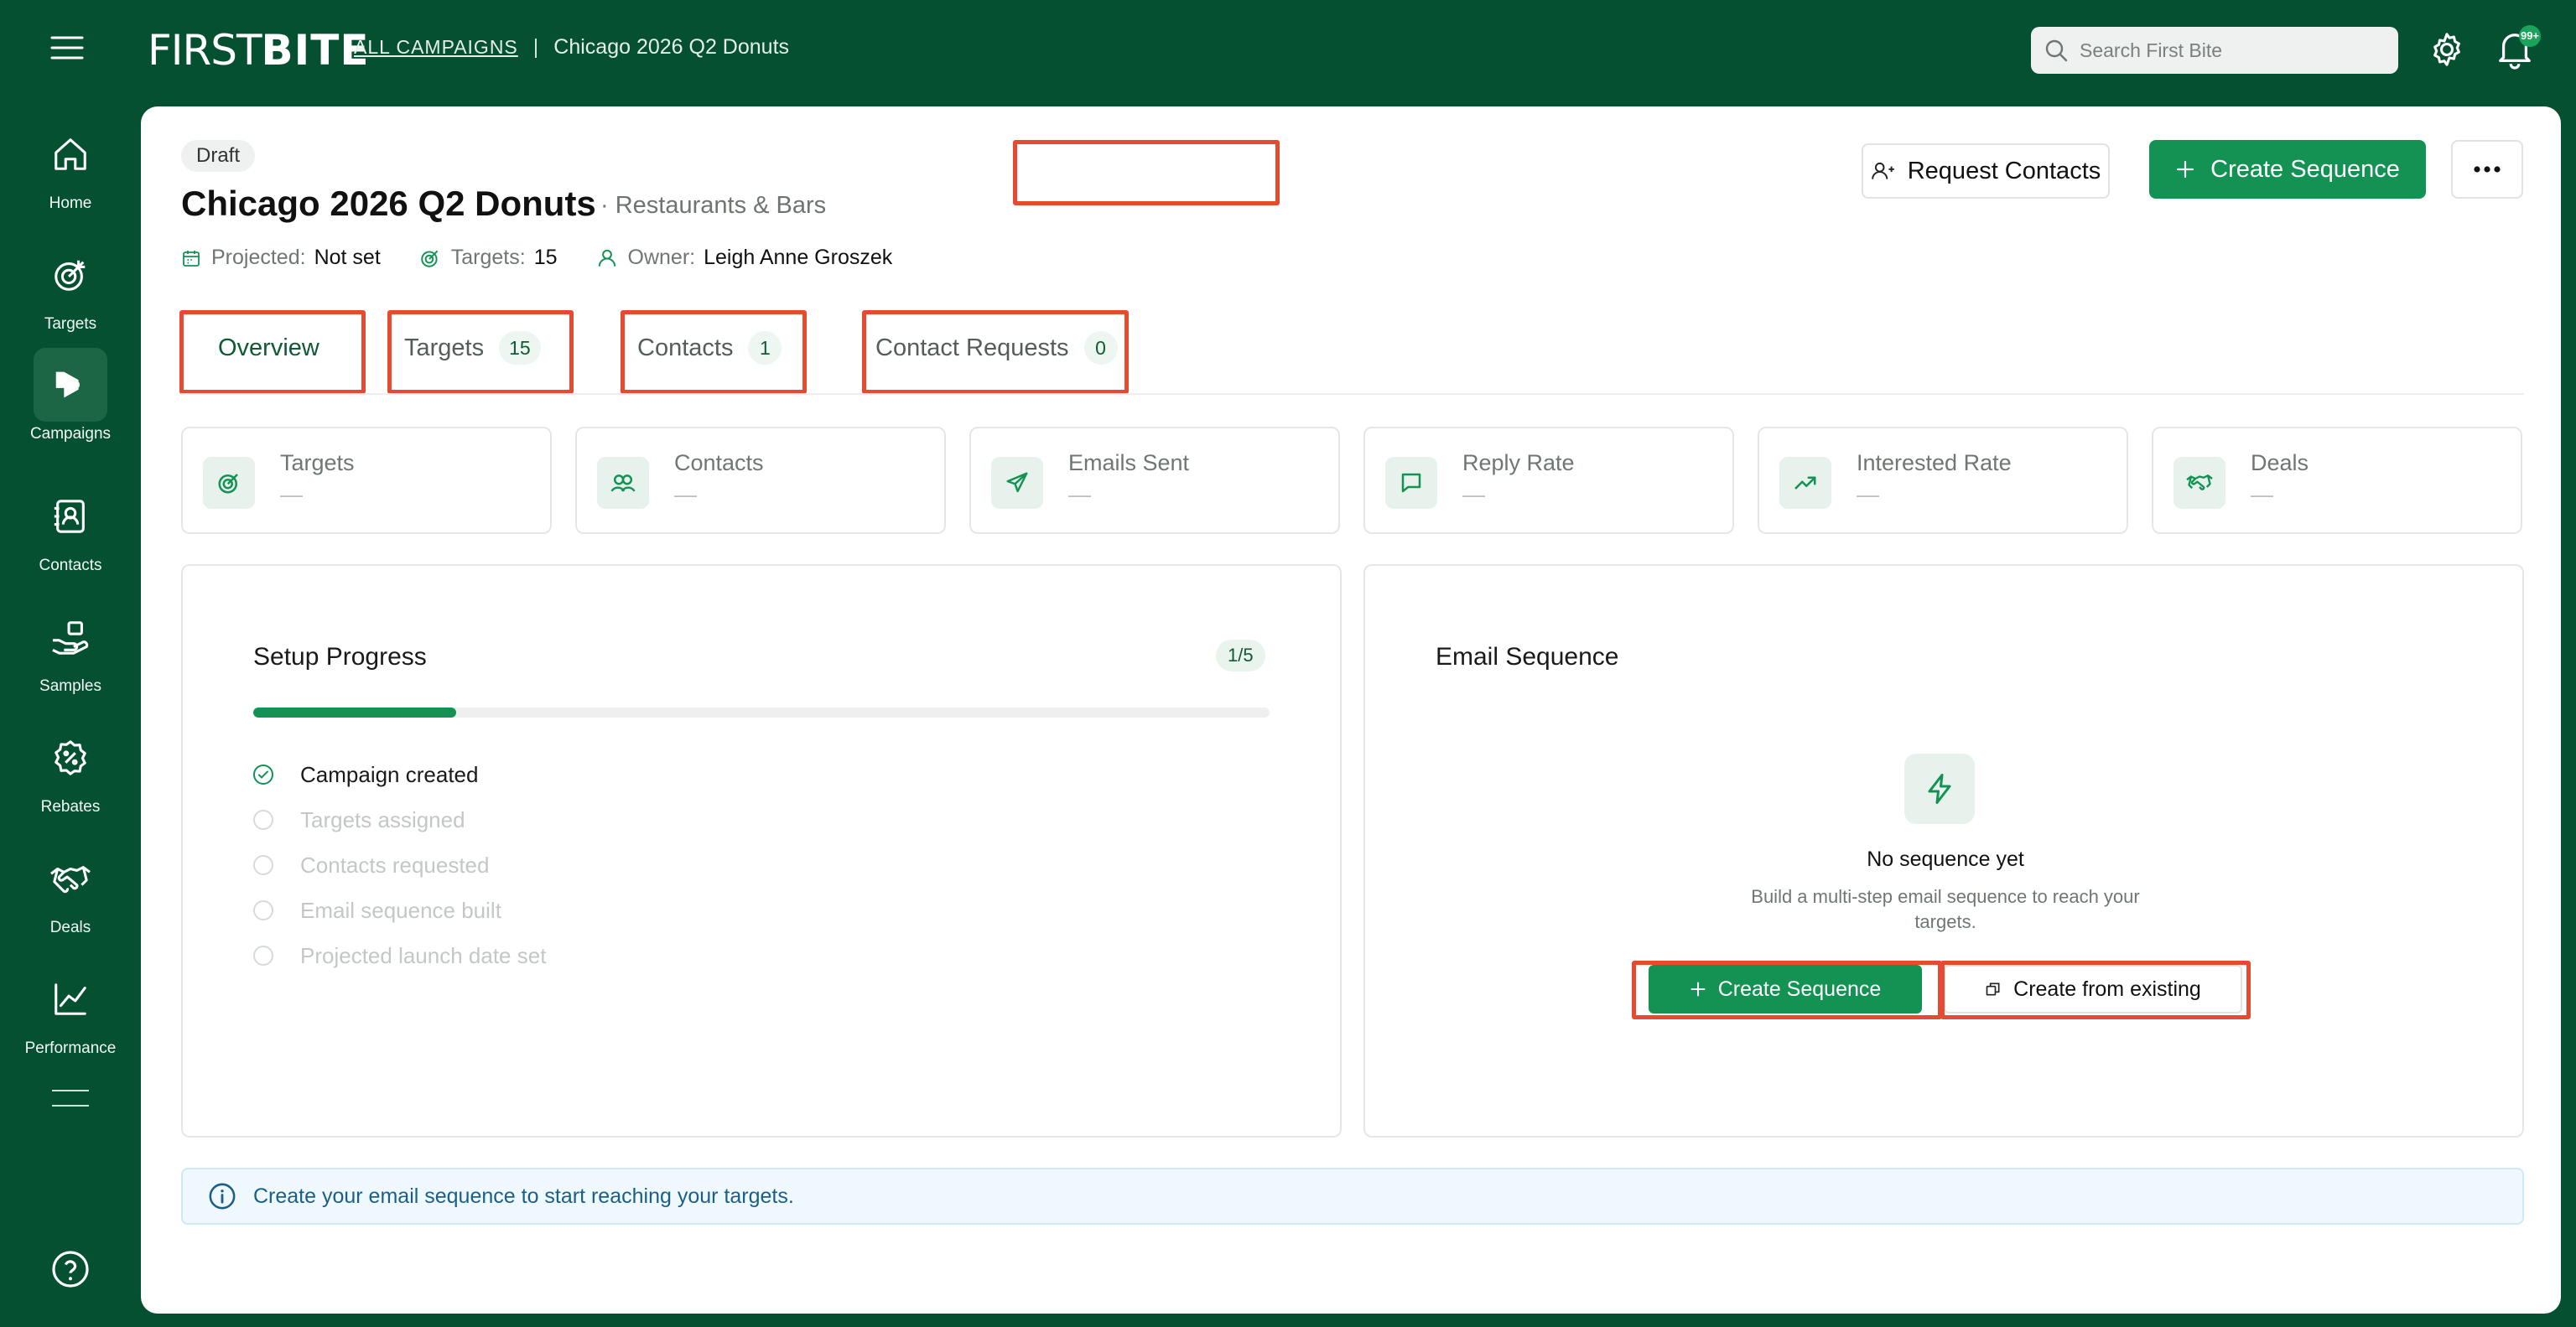 This screenshot has height=1327, width=2576. I want to click on request-contacts-button: Request Contacts, so click(1986, 171).